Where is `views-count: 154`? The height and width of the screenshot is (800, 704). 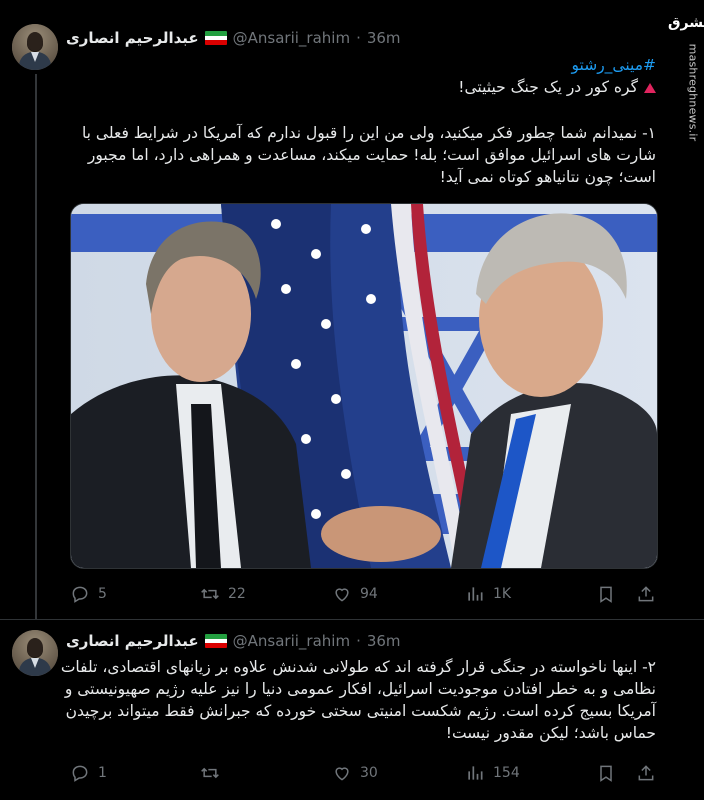 views-count: 154 is located at coordinates (506, 773).